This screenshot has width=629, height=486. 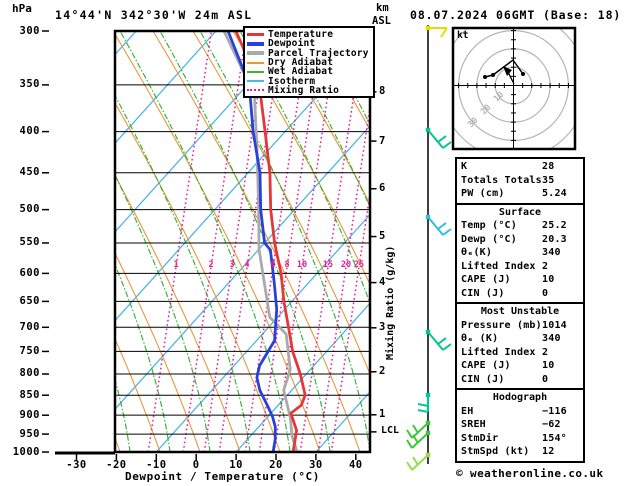 I want to click on stats-row-label: Pressure (mb), so click(x=501, y=325).